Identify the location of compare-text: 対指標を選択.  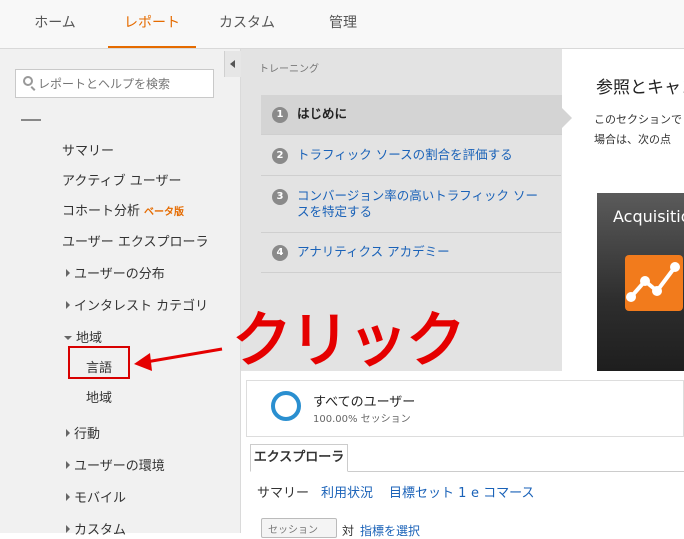
(381, 530).